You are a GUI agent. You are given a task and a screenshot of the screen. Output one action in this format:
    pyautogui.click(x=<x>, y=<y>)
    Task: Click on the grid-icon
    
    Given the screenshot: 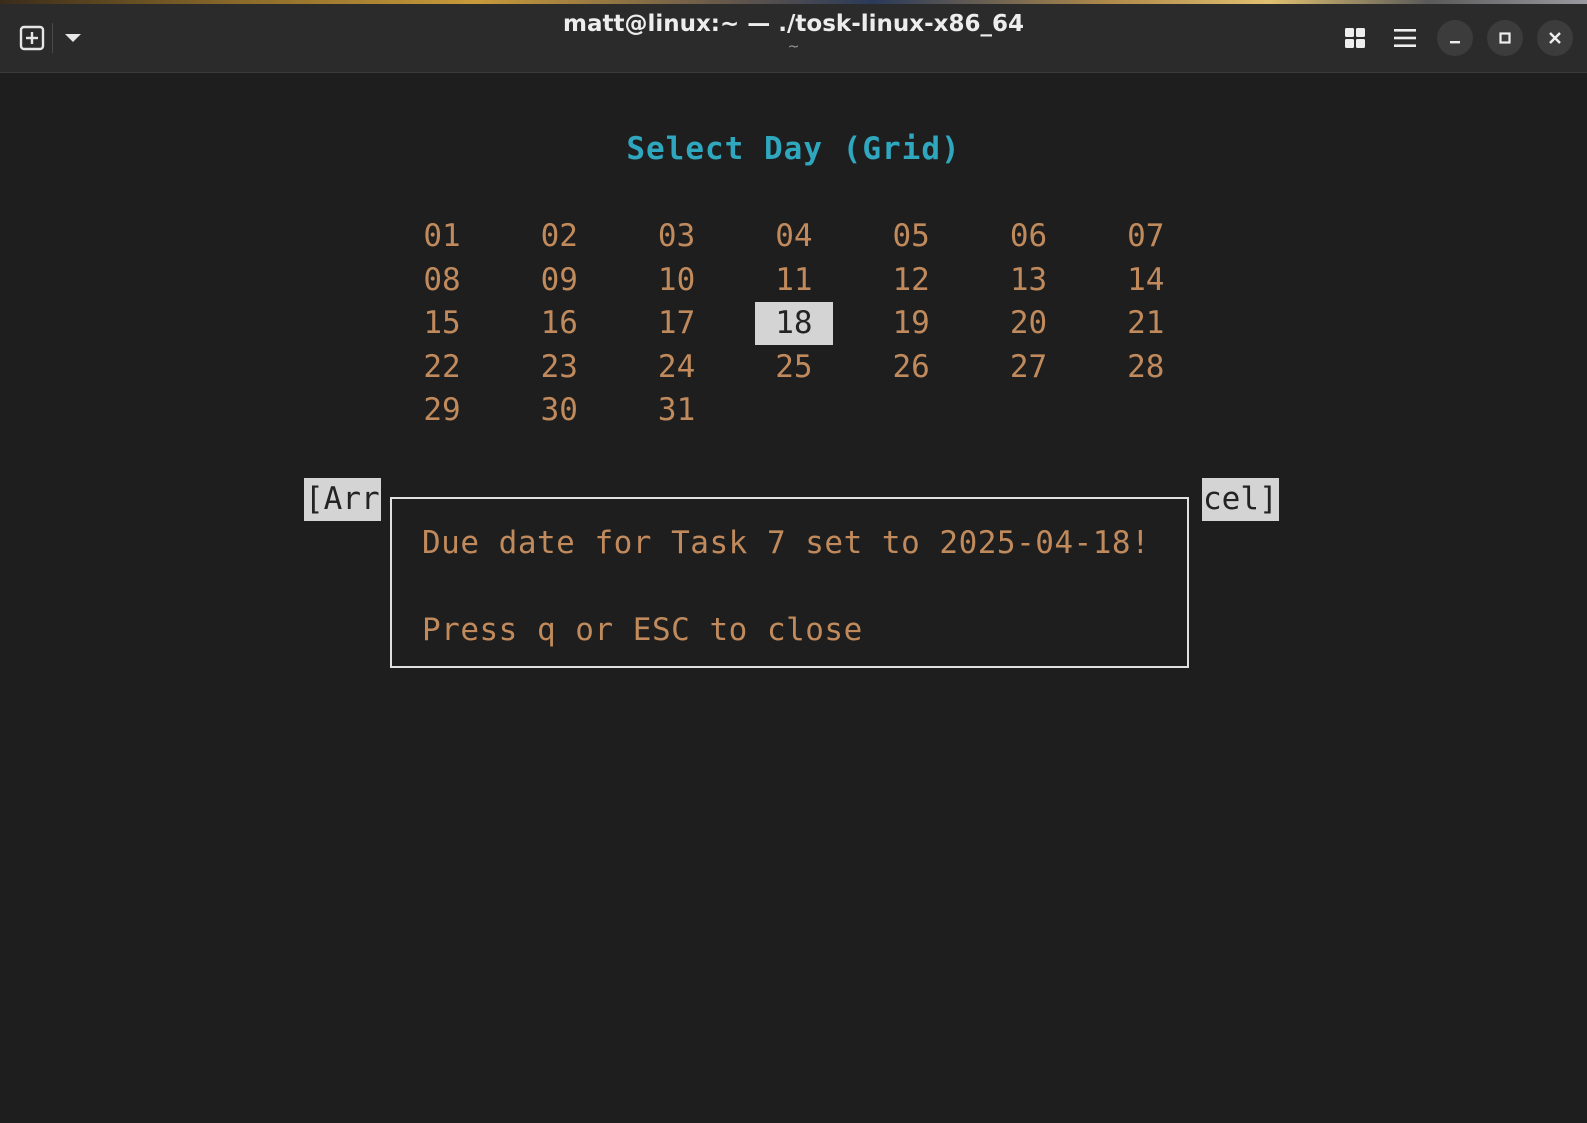 What is the action you would take?
    pyautogui.click(x=1355, y=38)
    